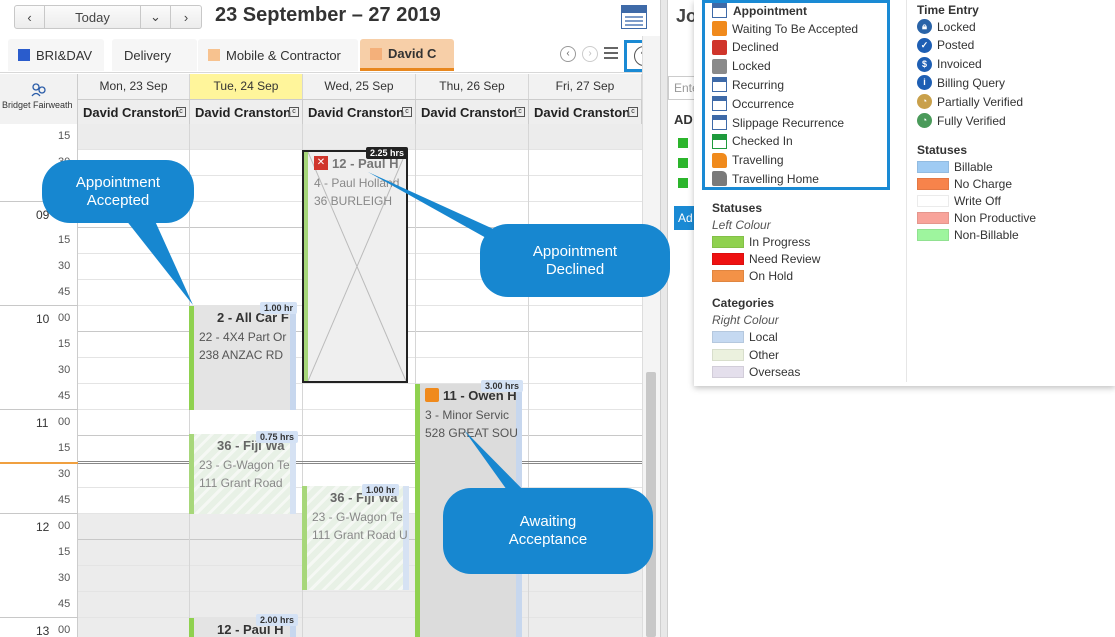  What do you see at coordinates (548, 531) in the screenshot?
I see `callout-awaiting-acceptance: Awaiting Acceptance` at bounding box center [548, 531].